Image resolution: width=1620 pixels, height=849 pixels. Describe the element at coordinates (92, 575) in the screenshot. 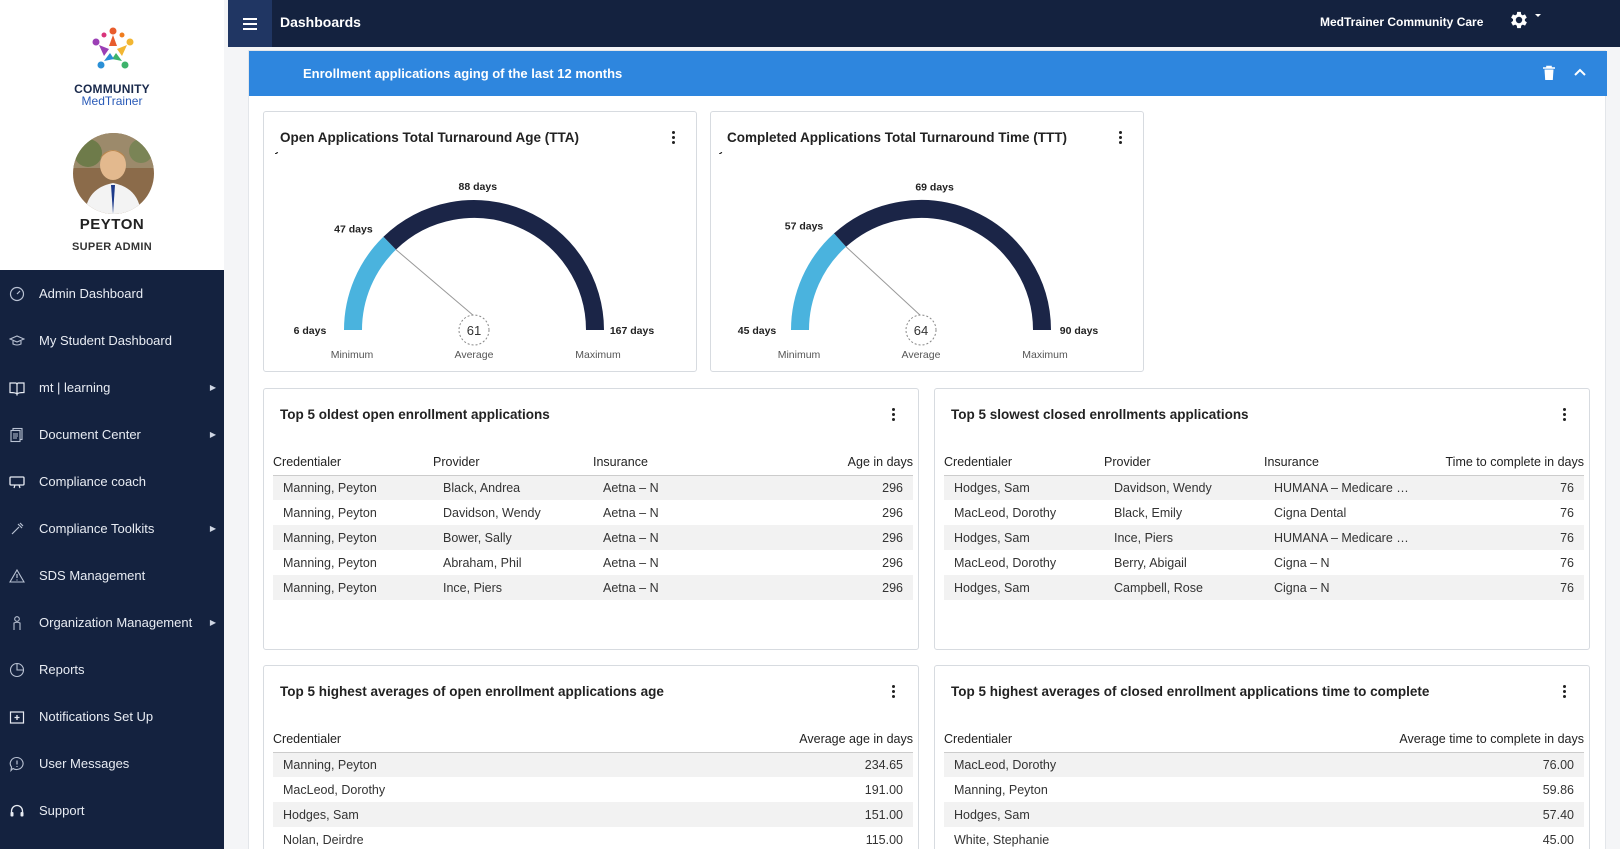

I see `sidebar-item-label: SDS Management` at that location.